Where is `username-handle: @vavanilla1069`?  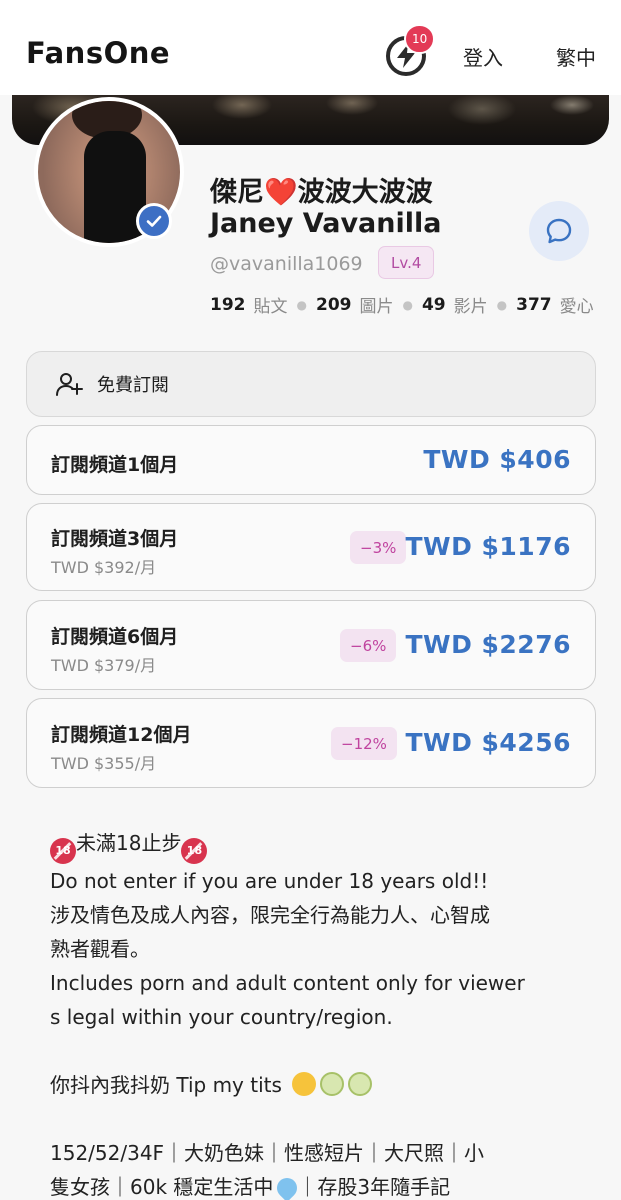
username-handle: @vavanilla1069 is located at coordinates (286, 264).